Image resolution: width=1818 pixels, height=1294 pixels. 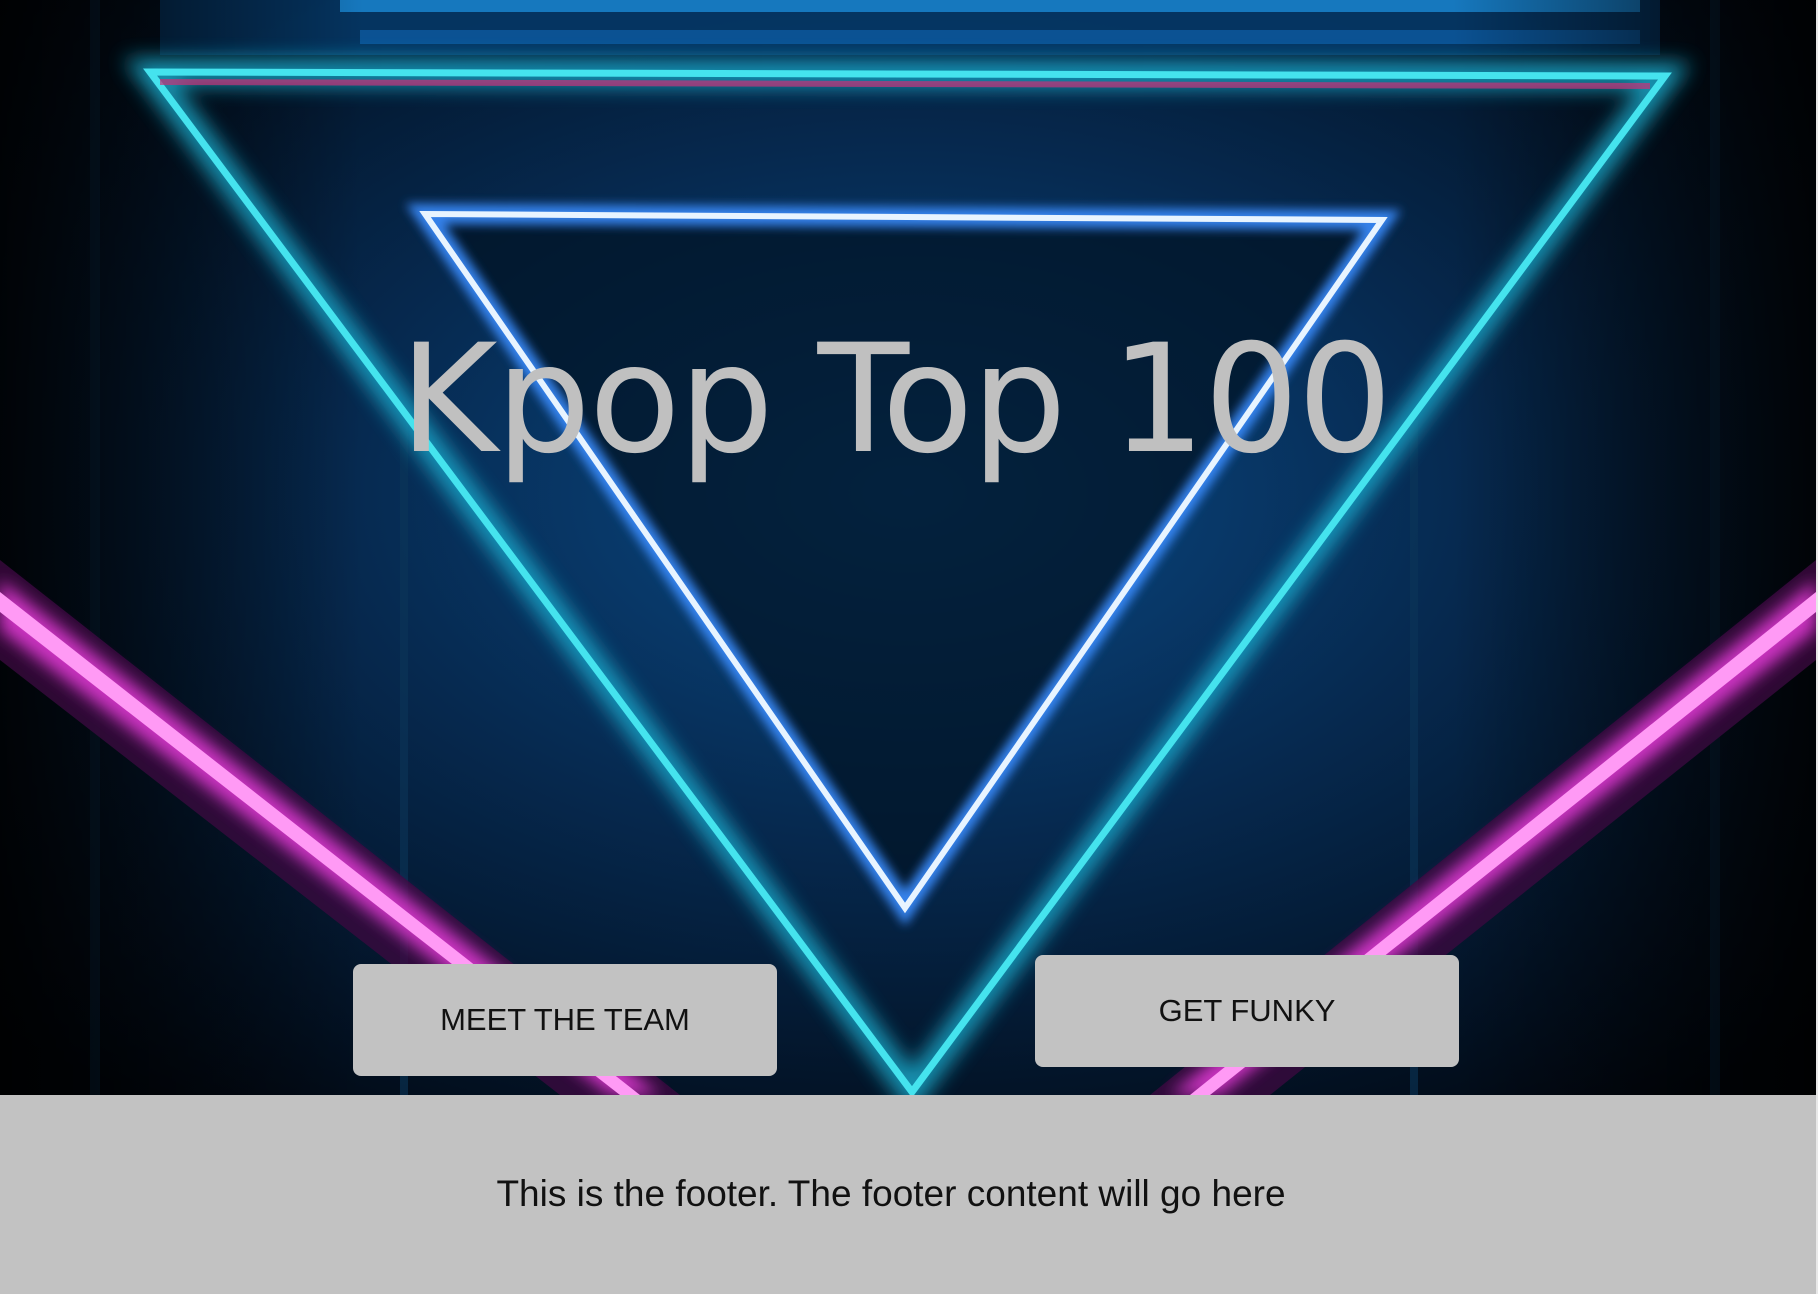 I want to click on get-funky-button: GET FUNKY, so click(x=1247, y=1011).